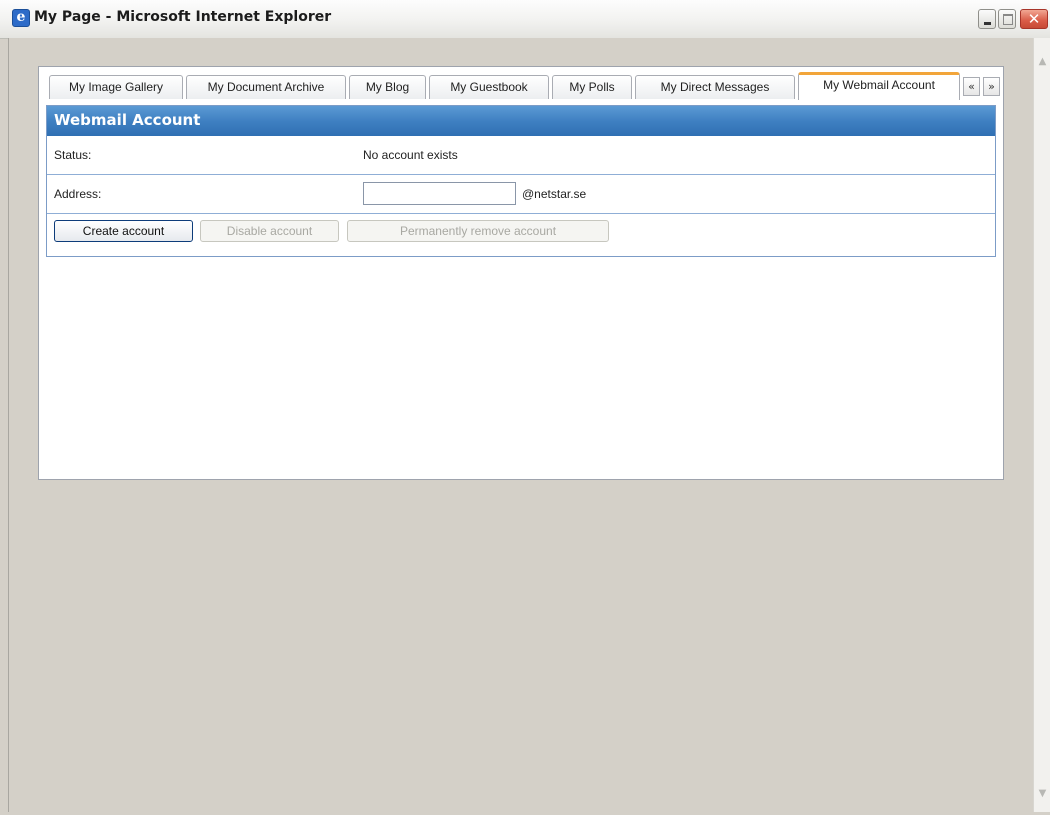 The height and width of the screenshot is (815, 1050). I want to click on tab-polls: My Polls, so click(592, 87).